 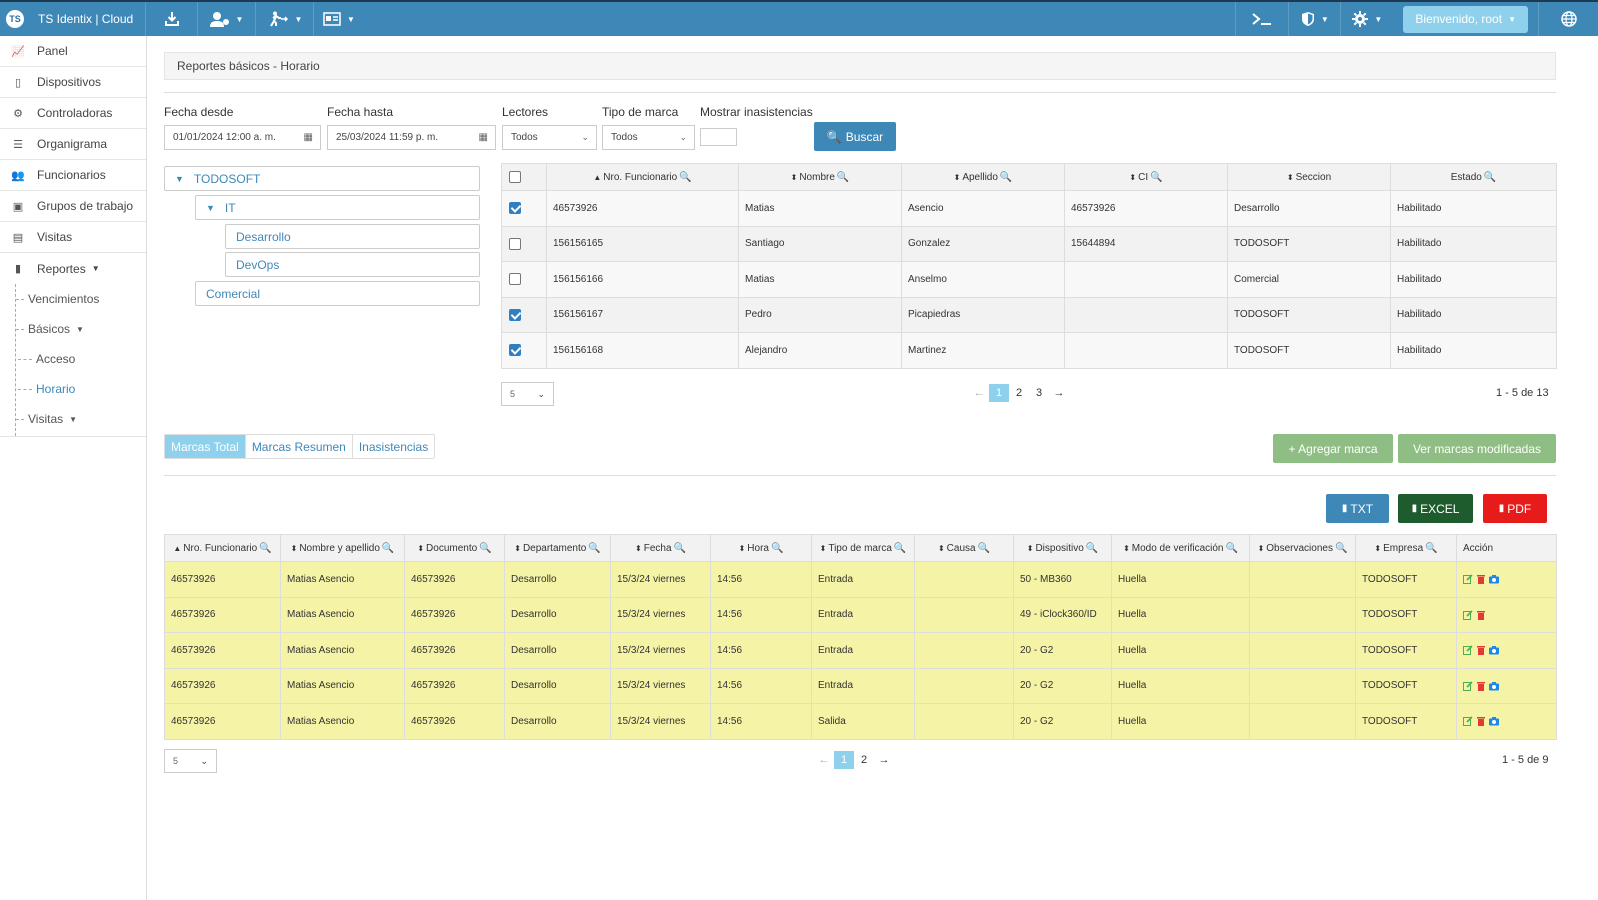 What do you see at coordinates (205, 446) in the screenshot?
I see `tab-marcas-total: Marcas Total` at bounding box center [205, 446].